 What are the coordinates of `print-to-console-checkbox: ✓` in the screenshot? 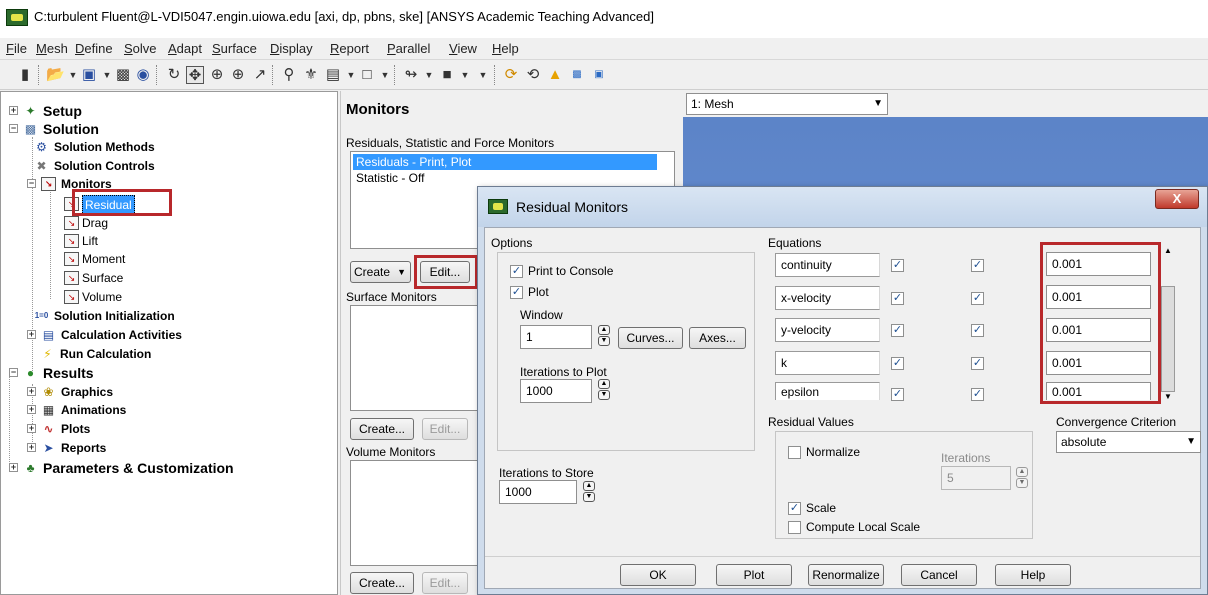 It's located at (516, 271).